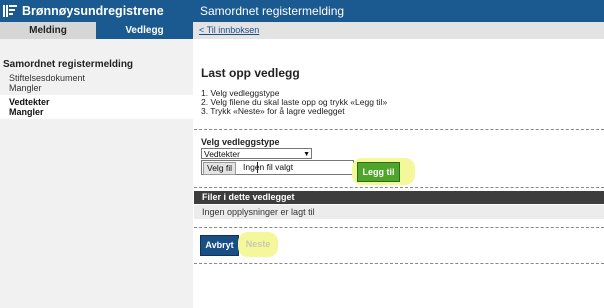 The height and width of the screenshot is (308, 604). Describe the element at coordinates (399, 212) in the screenshot. I see `files-empty-message: Ingen opplysninger er lagt til` at that location.